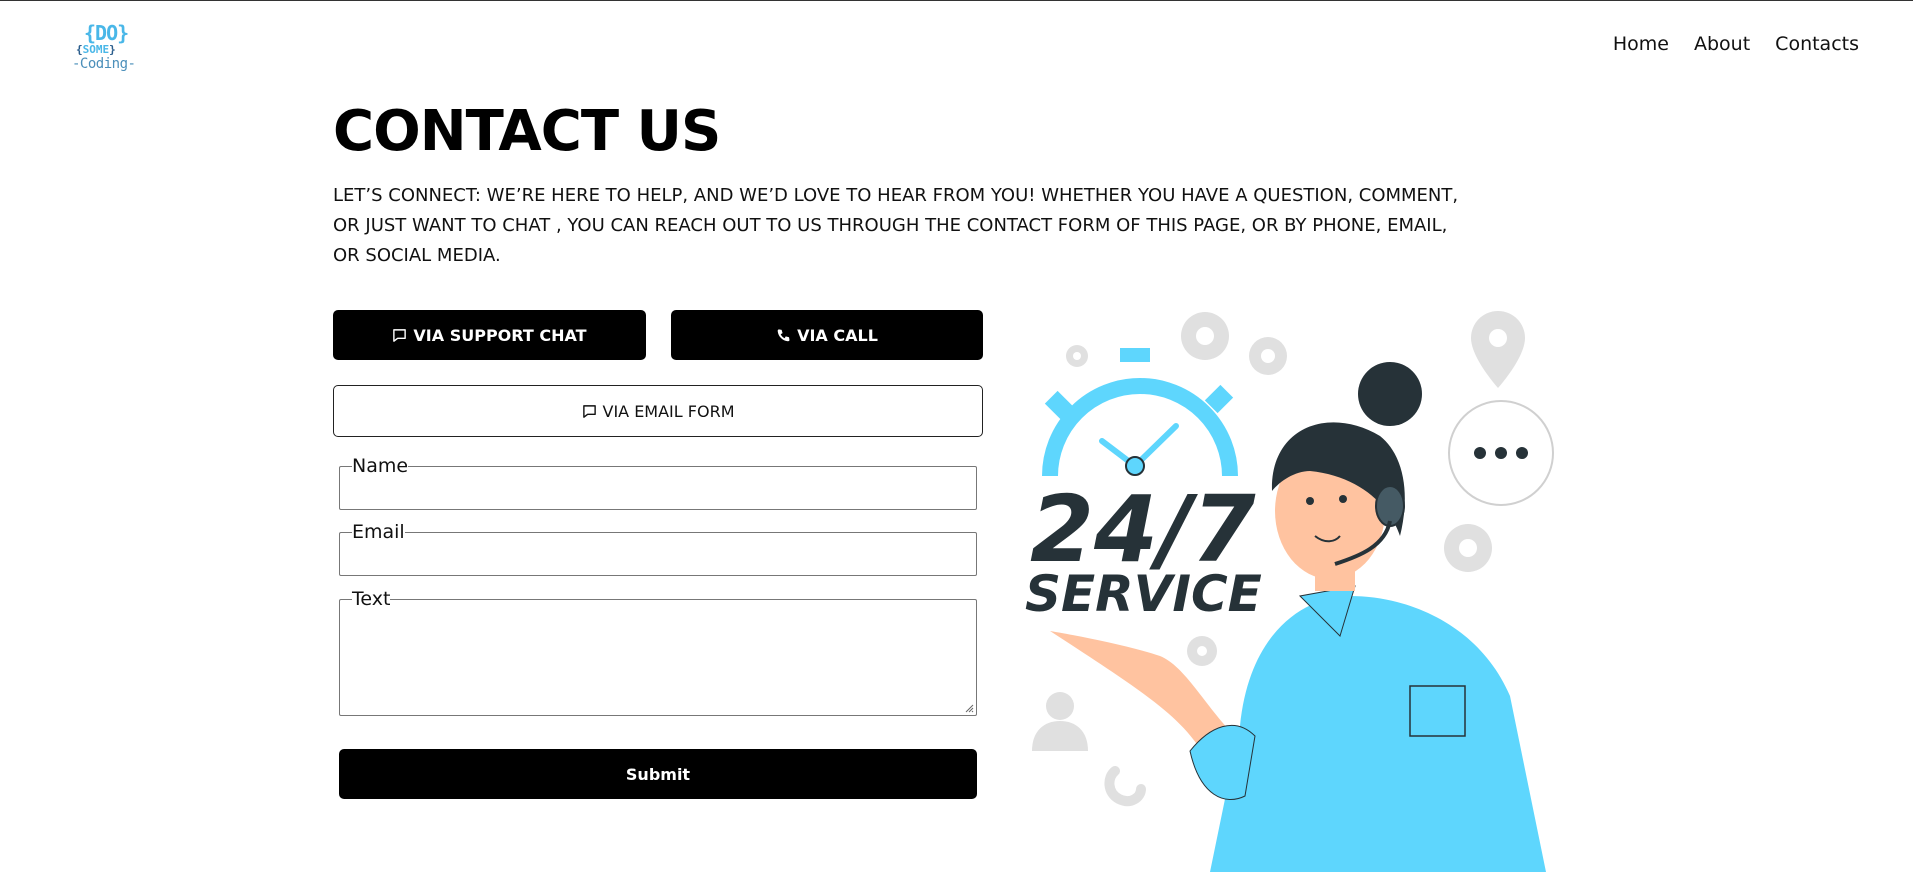 The height and width of the screenshot is (872, 1913). I want to click on email-input, so click(658, 551).